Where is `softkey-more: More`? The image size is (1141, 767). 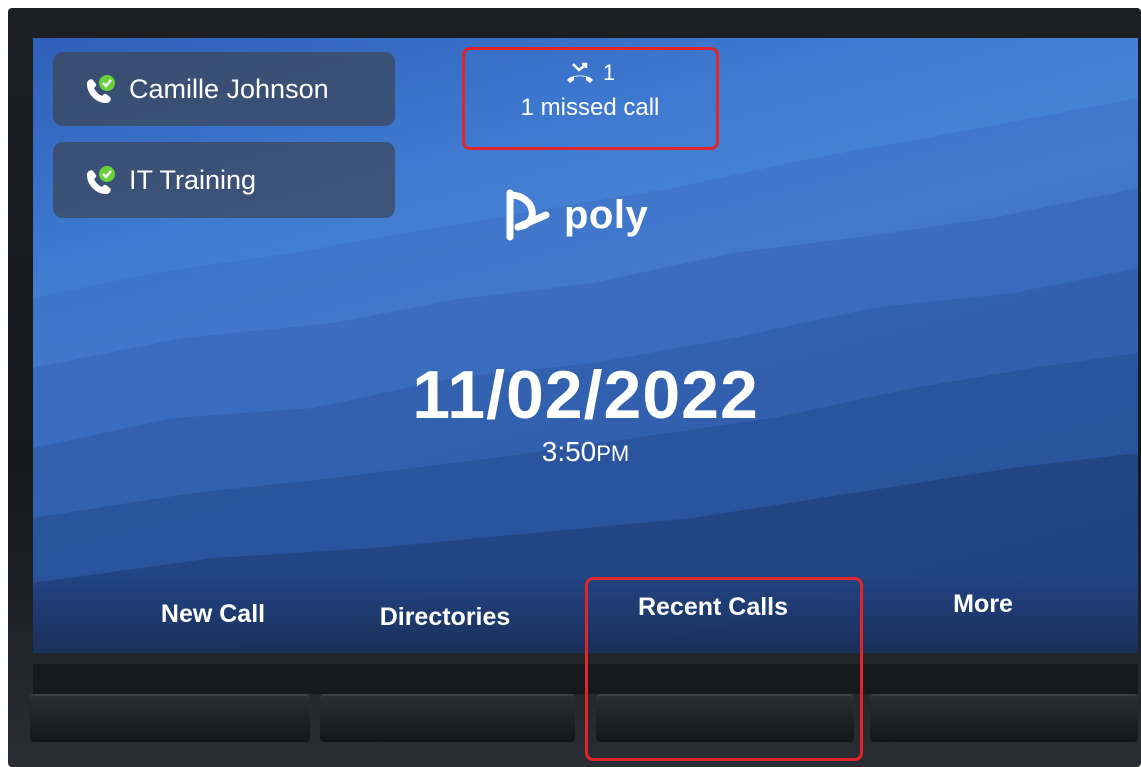 softkey-more: More is located at coordinates (983, 604).